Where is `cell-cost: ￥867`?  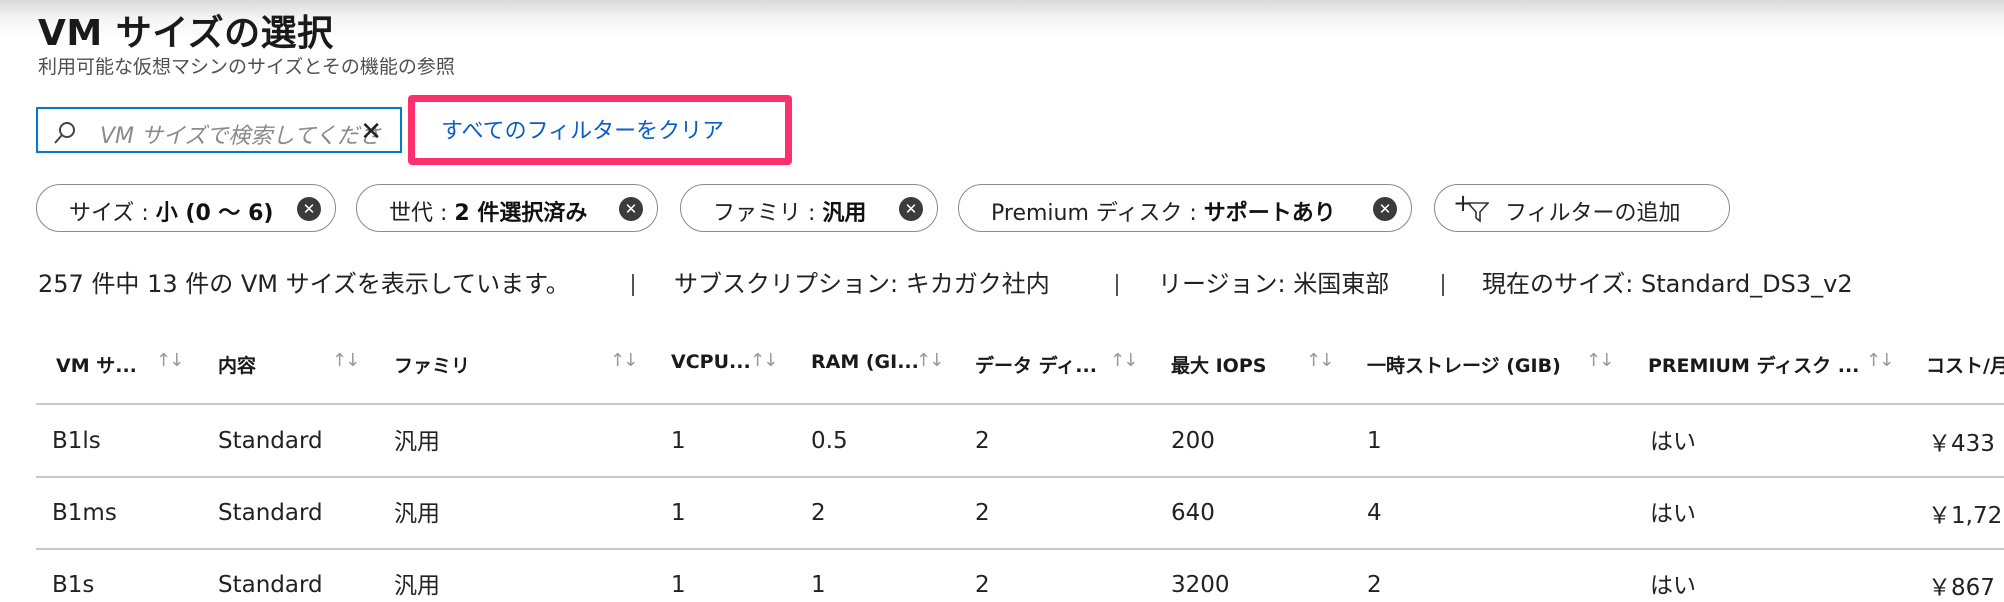 cell-cost: ￥867 is located at coordinates (1961, 588).